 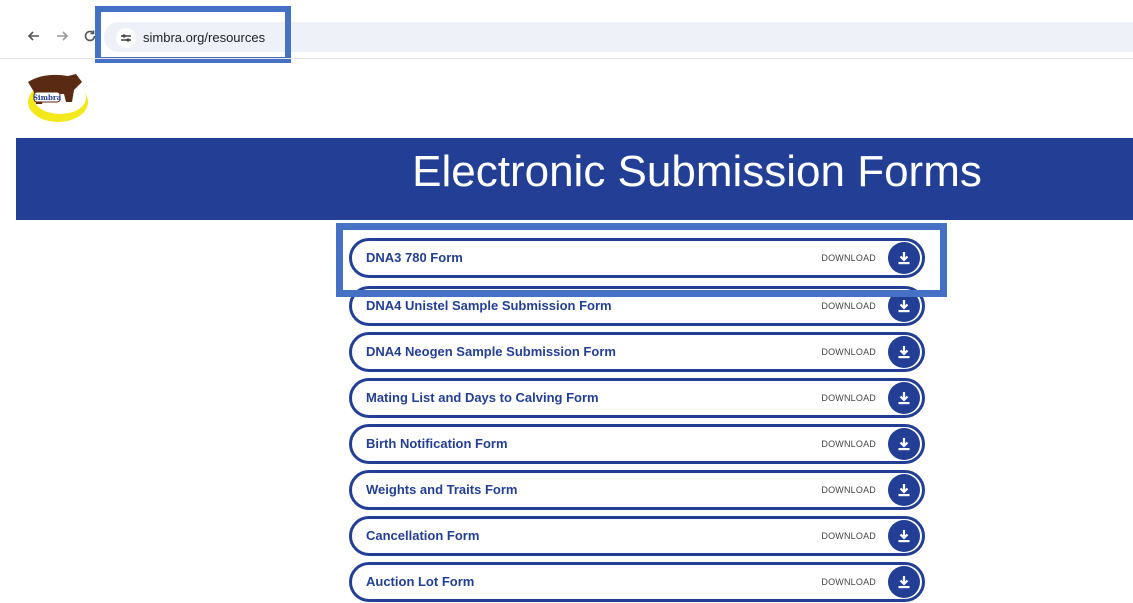 I want to click on form-name: DNA4 Neogen Sample Submission Form, so click(x=491, y=352).